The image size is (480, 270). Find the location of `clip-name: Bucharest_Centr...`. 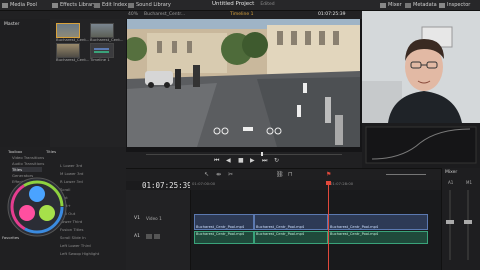

clip-name: Bucharest_Centr... is located at coordinates (165, 14).